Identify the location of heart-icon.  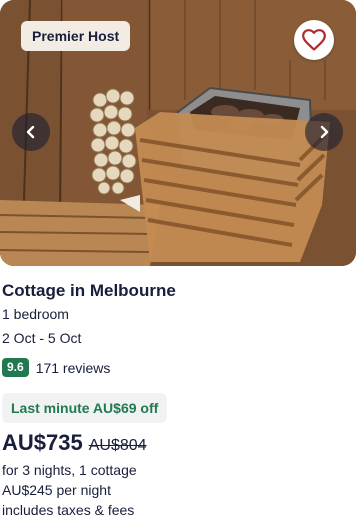
(314, 40).